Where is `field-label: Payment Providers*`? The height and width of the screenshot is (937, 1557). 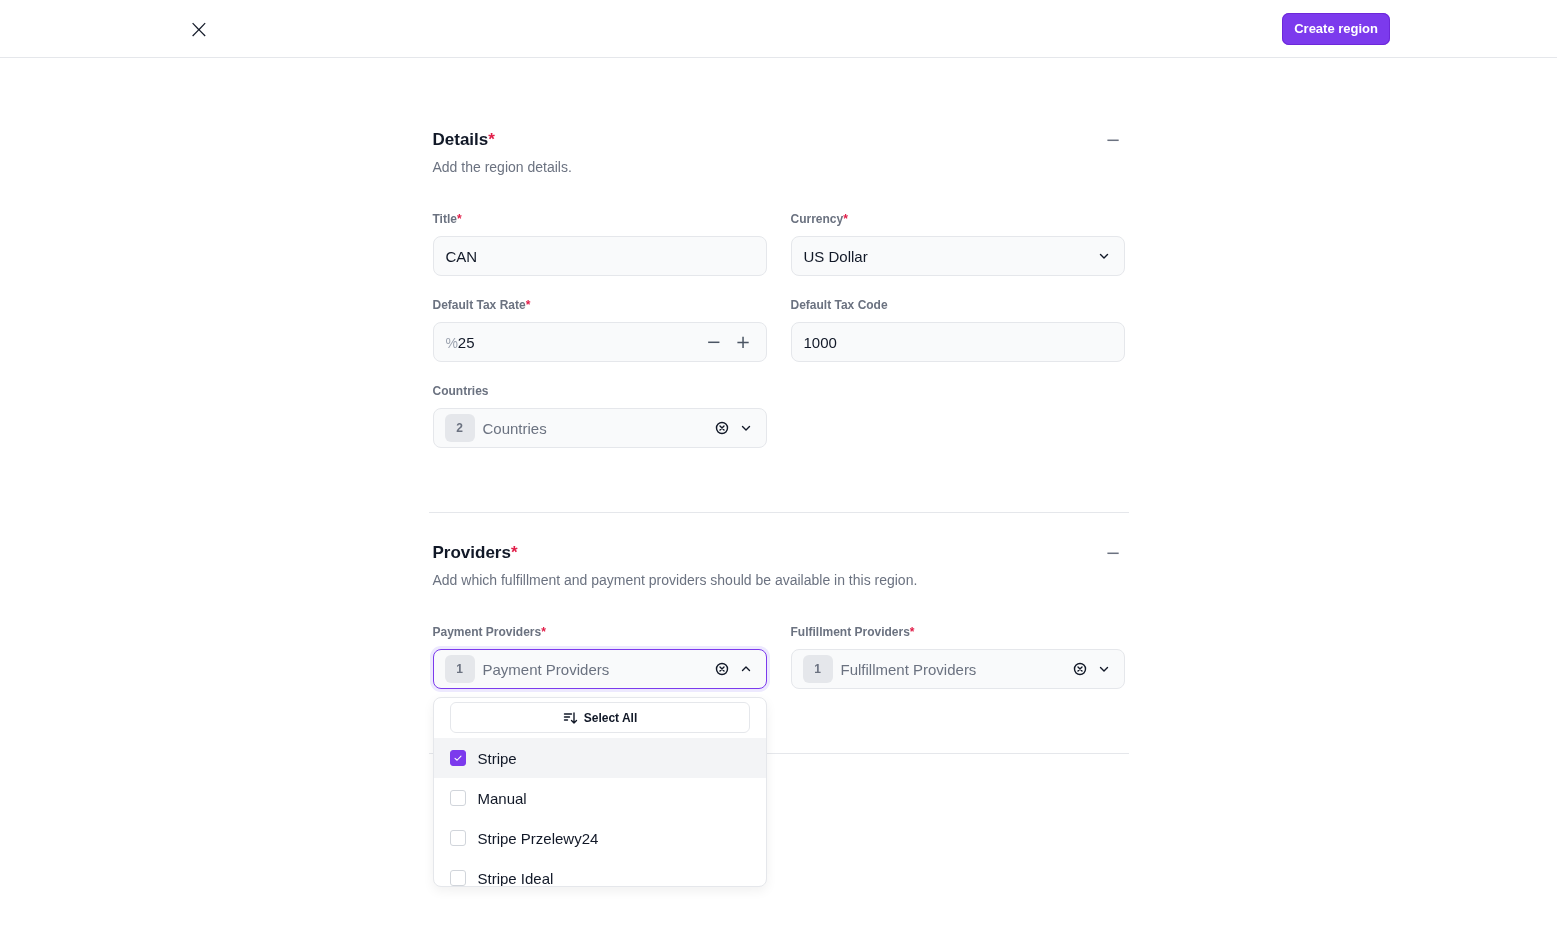 field-label: Payment Providers* is located at coordinates (489, 632).